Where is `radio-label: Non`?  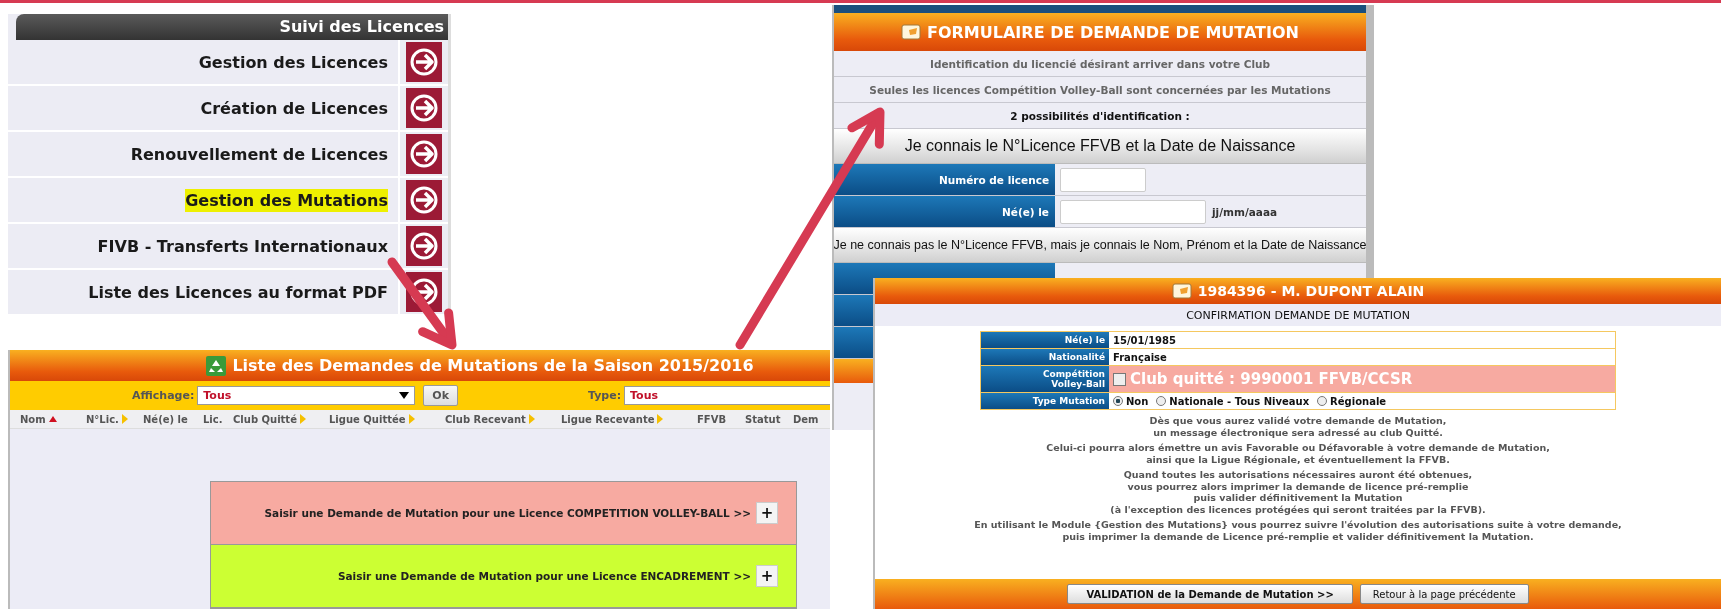 radio-label: Non is located at coordinates (1137, 401).